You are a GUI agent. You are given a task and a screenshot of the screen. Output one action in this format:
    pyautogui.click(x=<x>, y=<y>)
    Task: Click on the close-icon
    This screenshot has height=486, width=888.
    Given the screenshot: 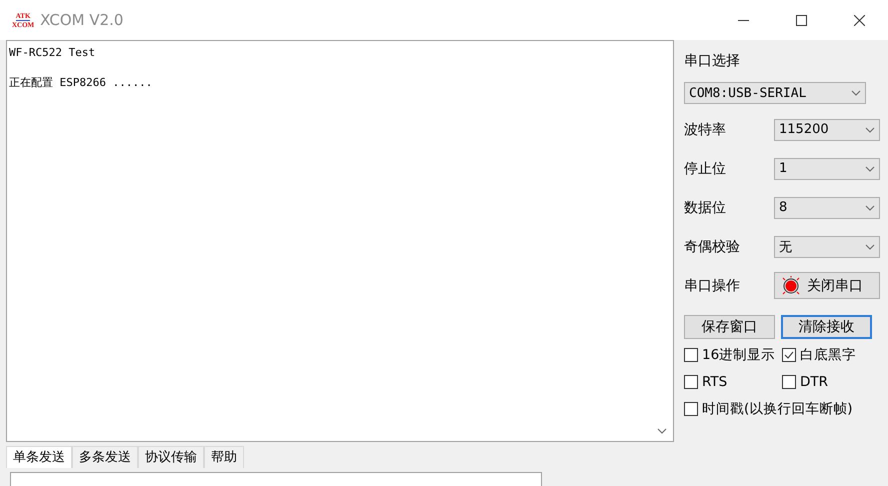 What is the action you would take?
    pyautogui.click(x=859, y=20)
    